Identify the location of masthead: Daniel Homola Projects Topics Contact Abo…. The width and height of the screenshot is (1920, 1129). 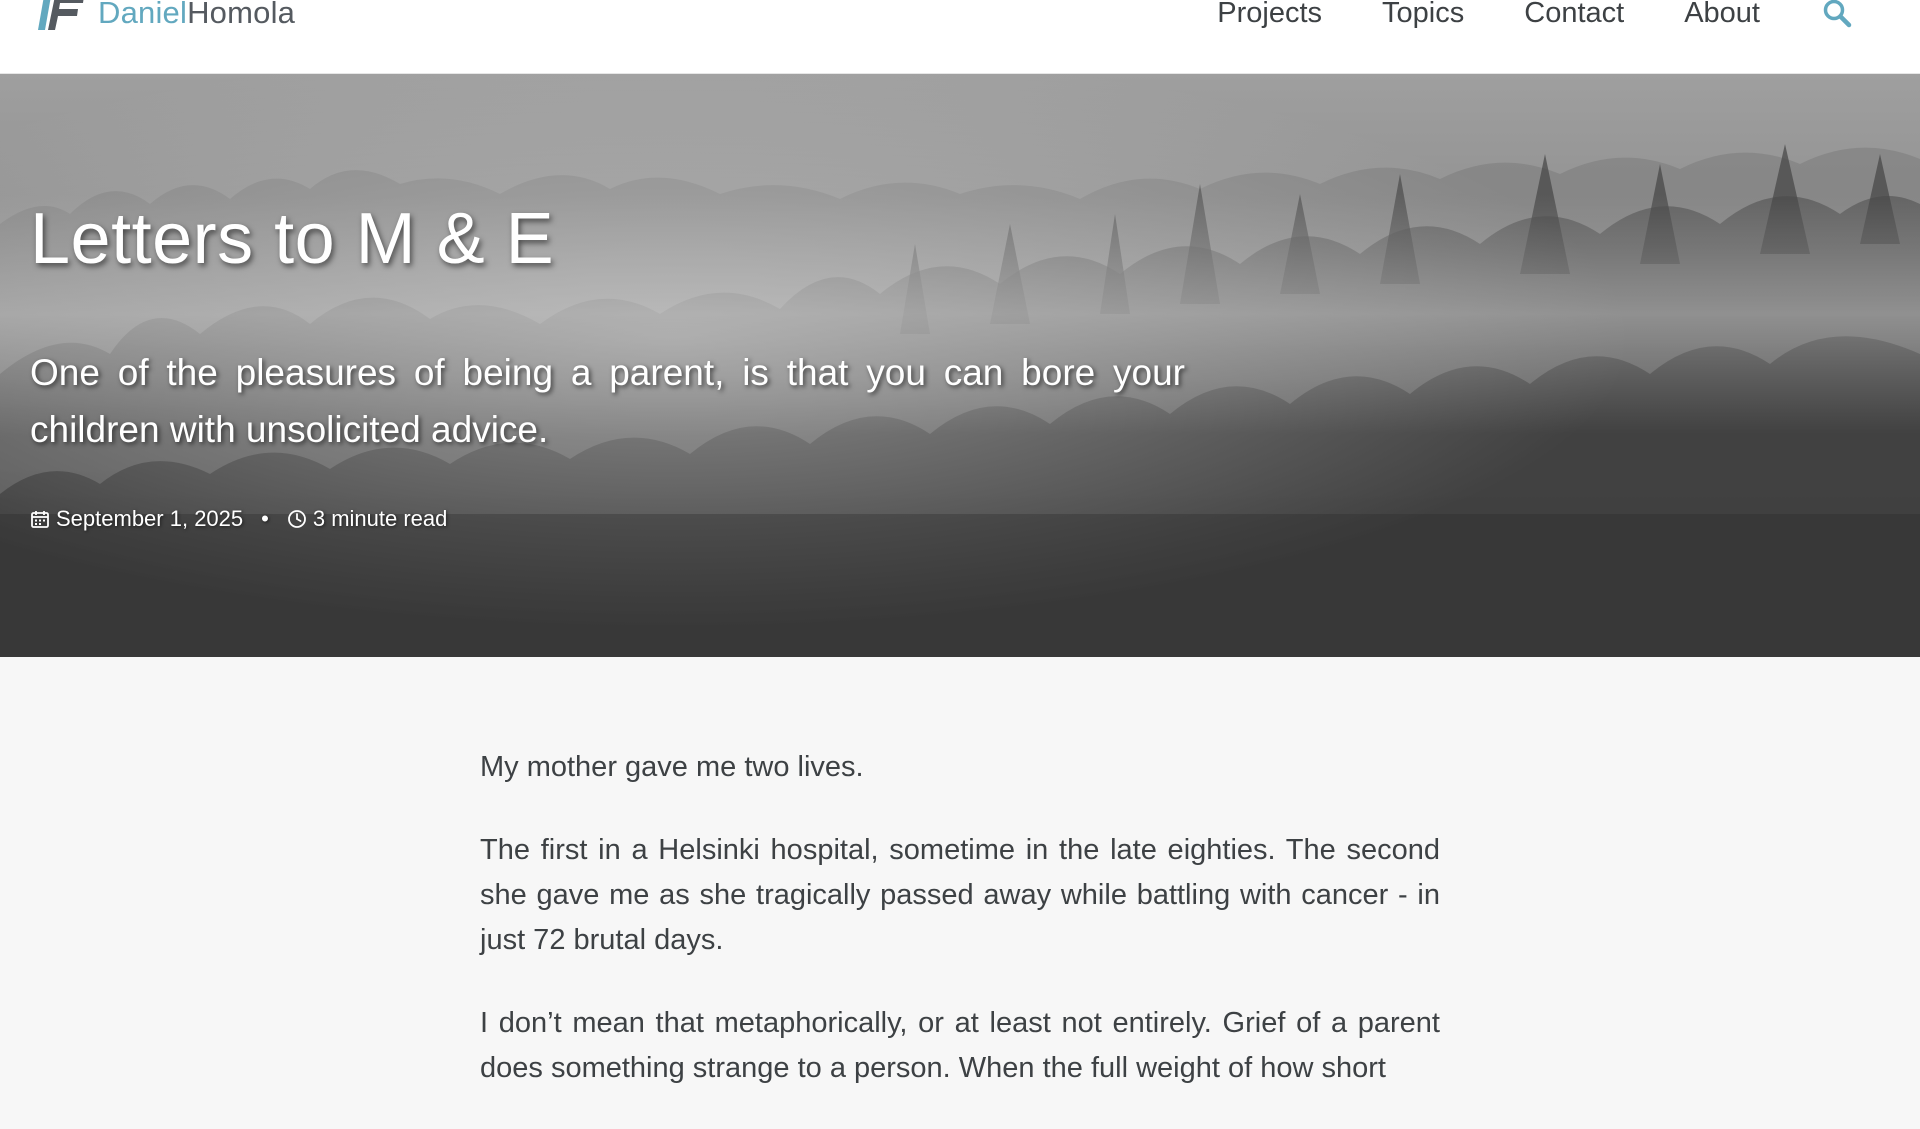
(960, 37).